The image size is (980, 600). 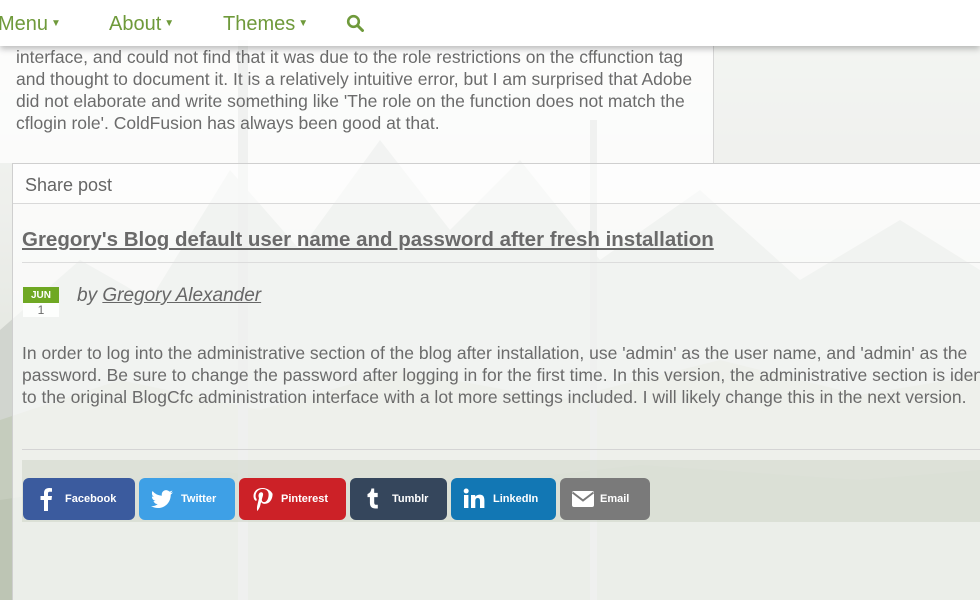 I want to click on tumblr-icon, so click(x=372, y=498).